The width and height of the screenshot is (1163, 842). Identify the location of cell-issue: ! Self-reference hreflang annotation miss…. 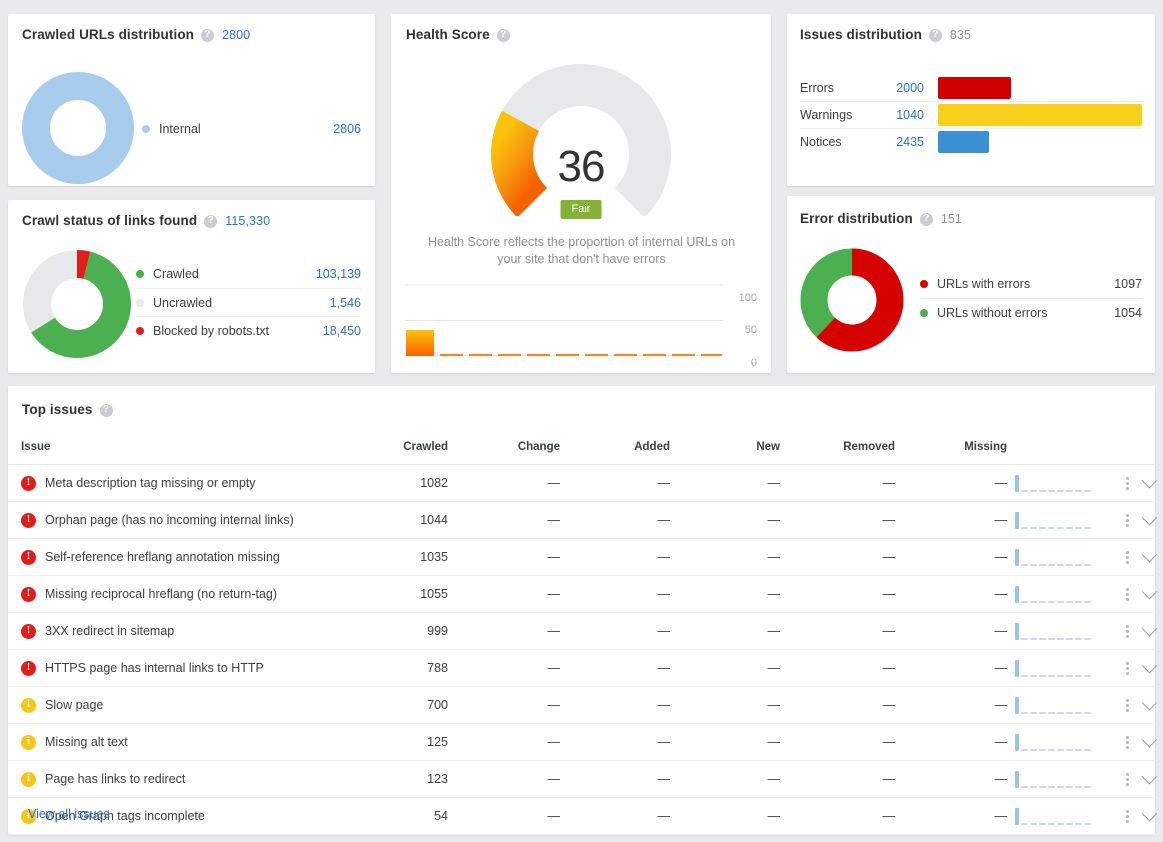
(183, 557).